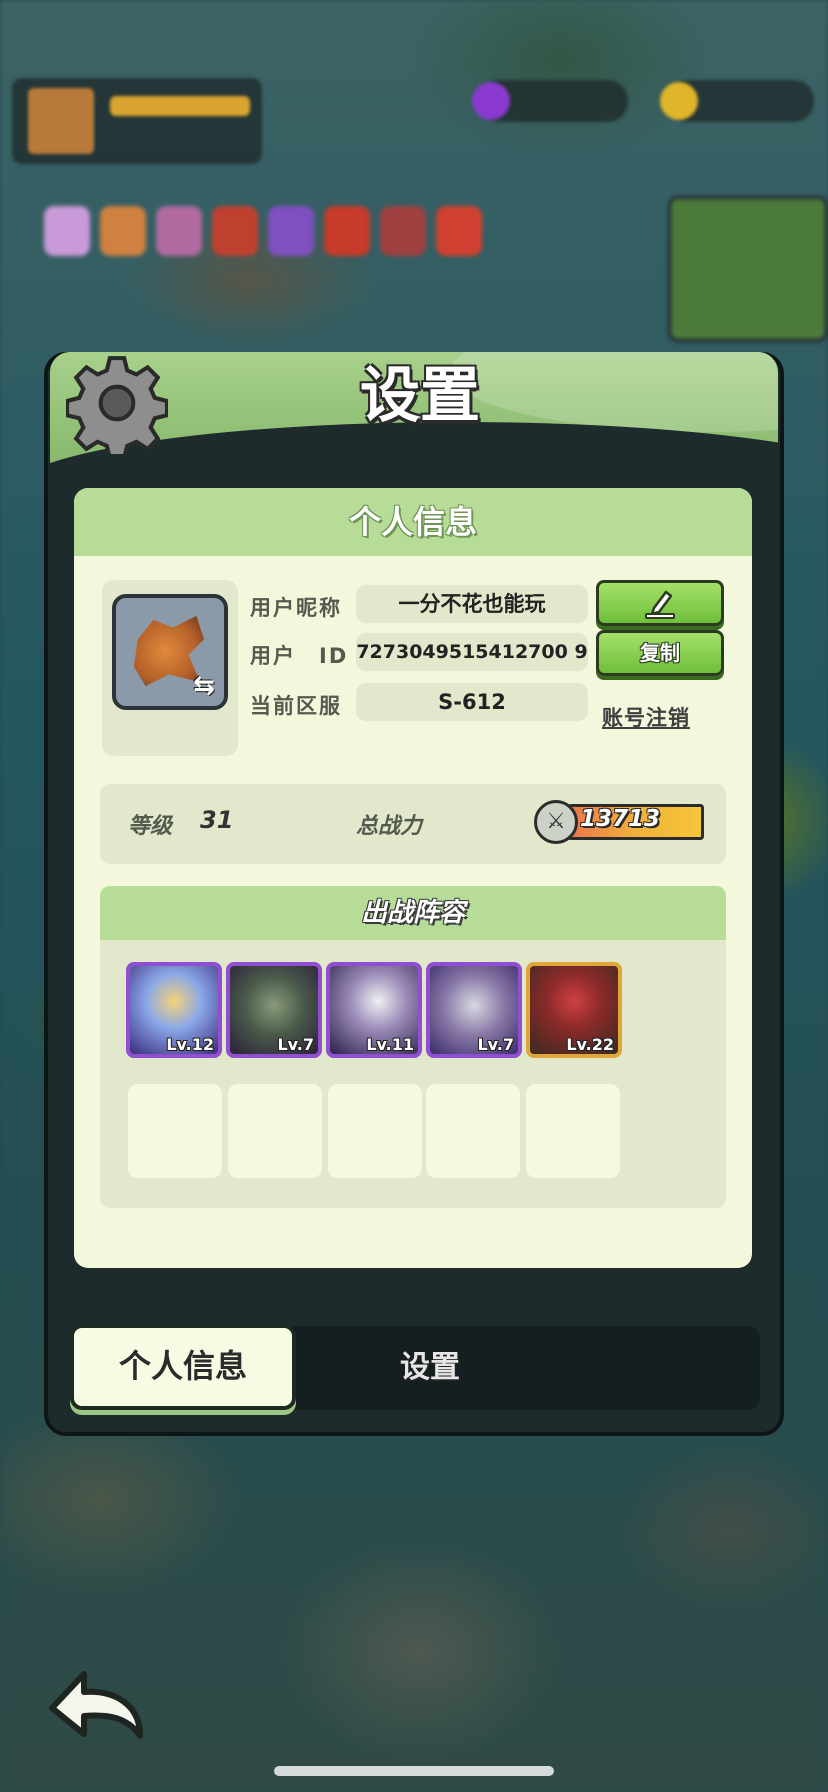 The height and width of the screenshot is (1792, 828). Describe the element at coordinates (420, 396) in the screenshot. I see `panel-title: 设置` at that location.